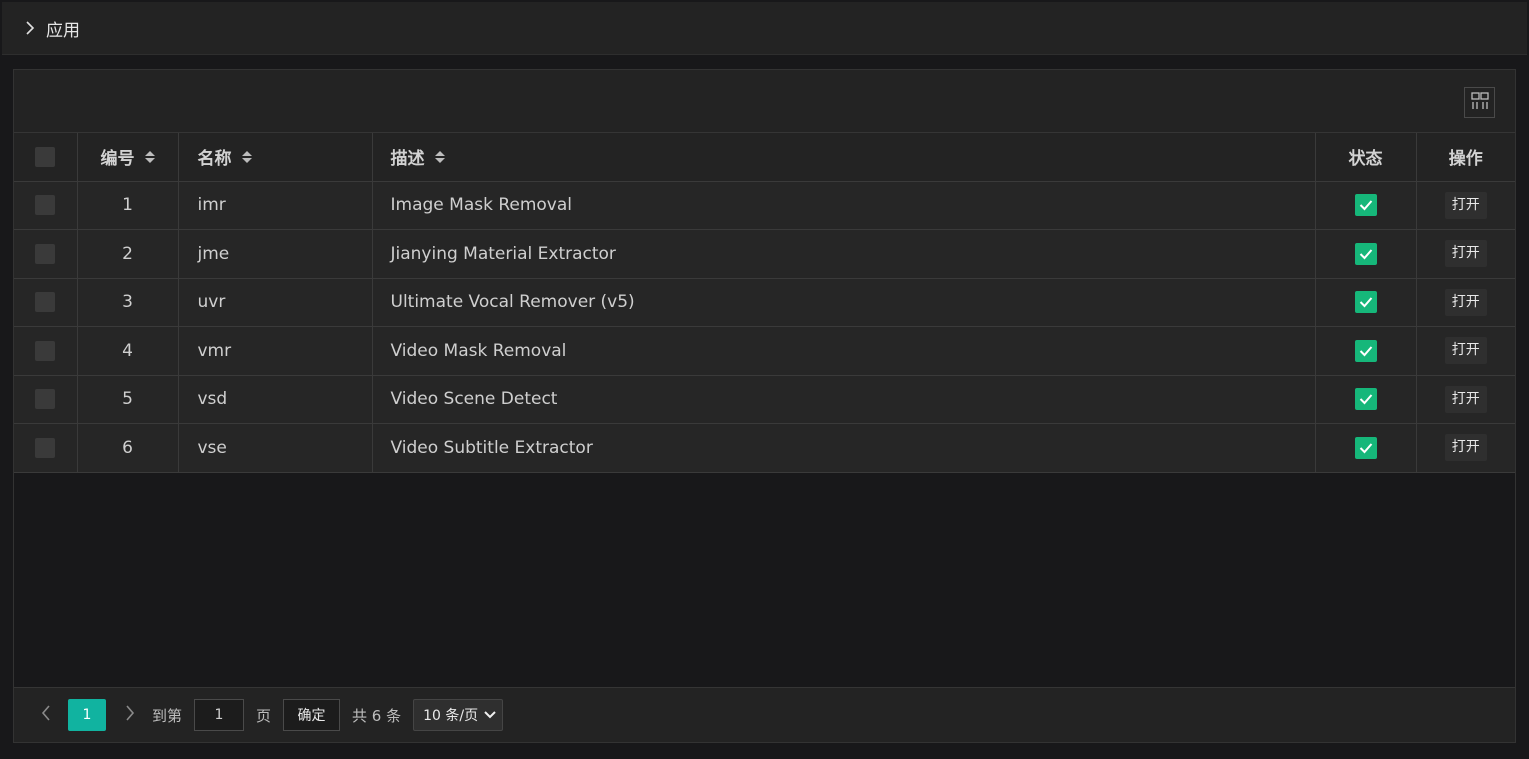  What do you see at coordinates (764, 714) in the screenshot?
I see `pagination: 1 到第 1 页 确定 共 6 条 10 条/页` at bounding box center [764, 714].